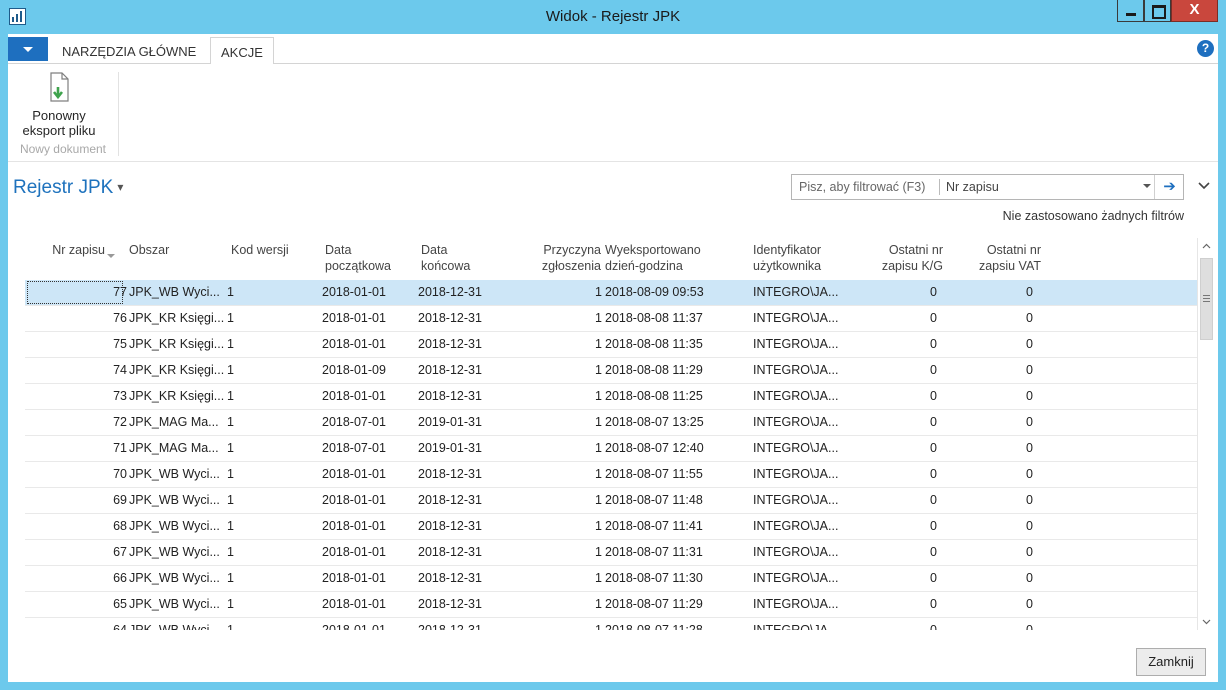  Describe the element at coordinates (1147, 186) in the screenshot. I see `chevron-down-icon` at that location.